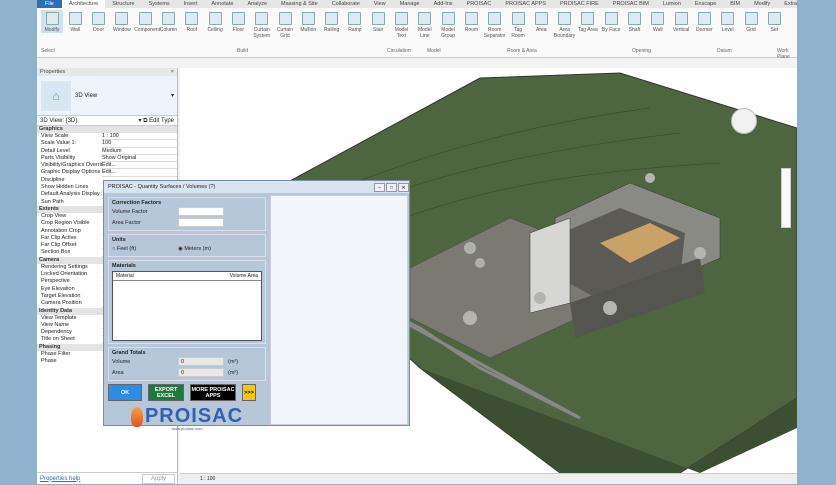  Describe the element at coordinates (191, 4) in the screenshot. I see `tab-insert: Insert` at that location.